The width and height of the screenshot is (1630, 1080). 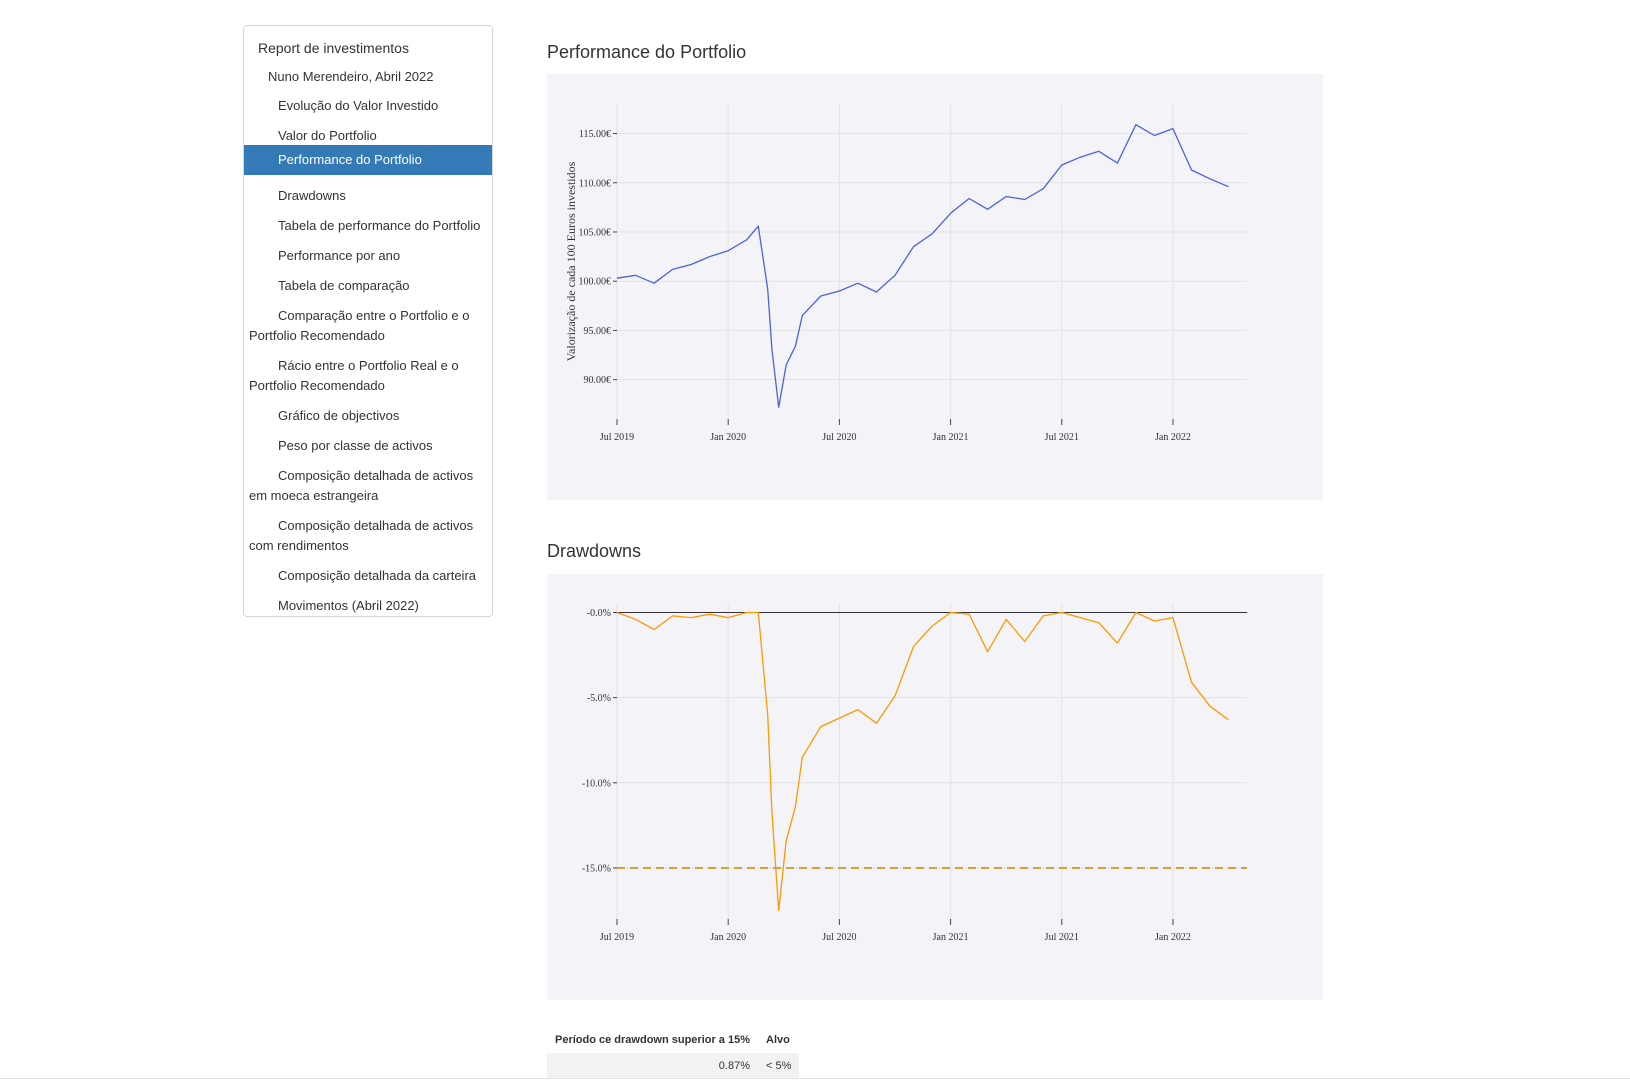 What do you see at coordinates (599, 698) in the screenshot?
I see `y-tick-label: -5.0%` at bounding box center [599, 698].